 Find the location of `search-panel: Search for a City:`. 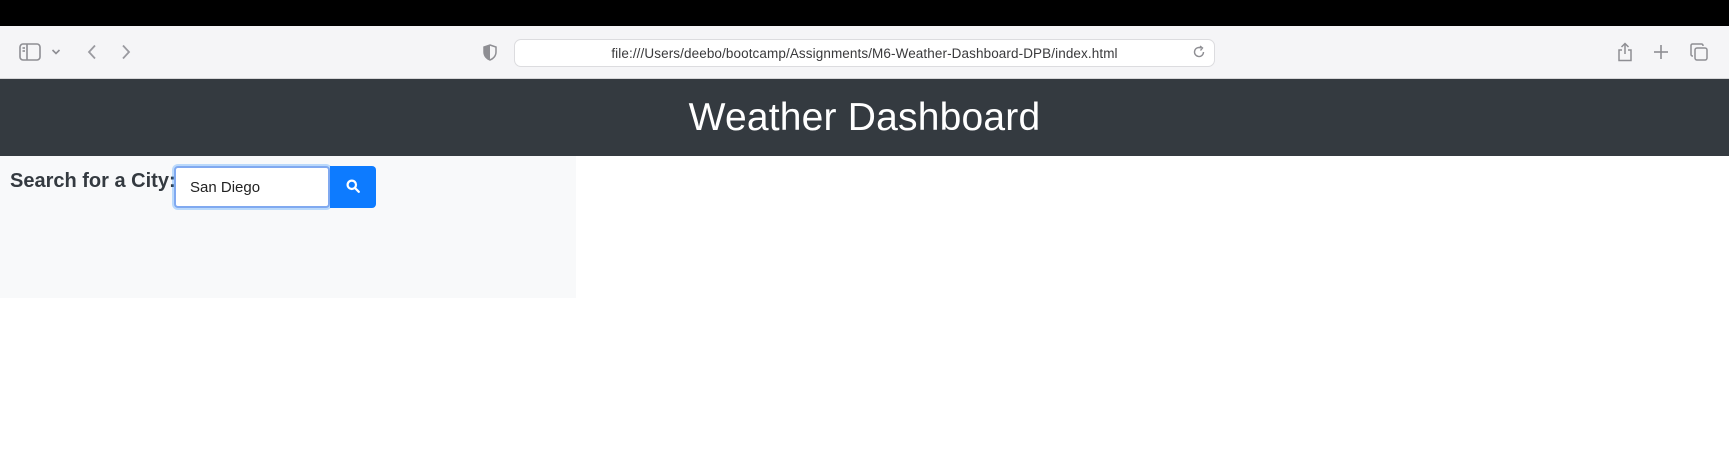

search-panel: Search for a City: is located at coordinates (288, 227).